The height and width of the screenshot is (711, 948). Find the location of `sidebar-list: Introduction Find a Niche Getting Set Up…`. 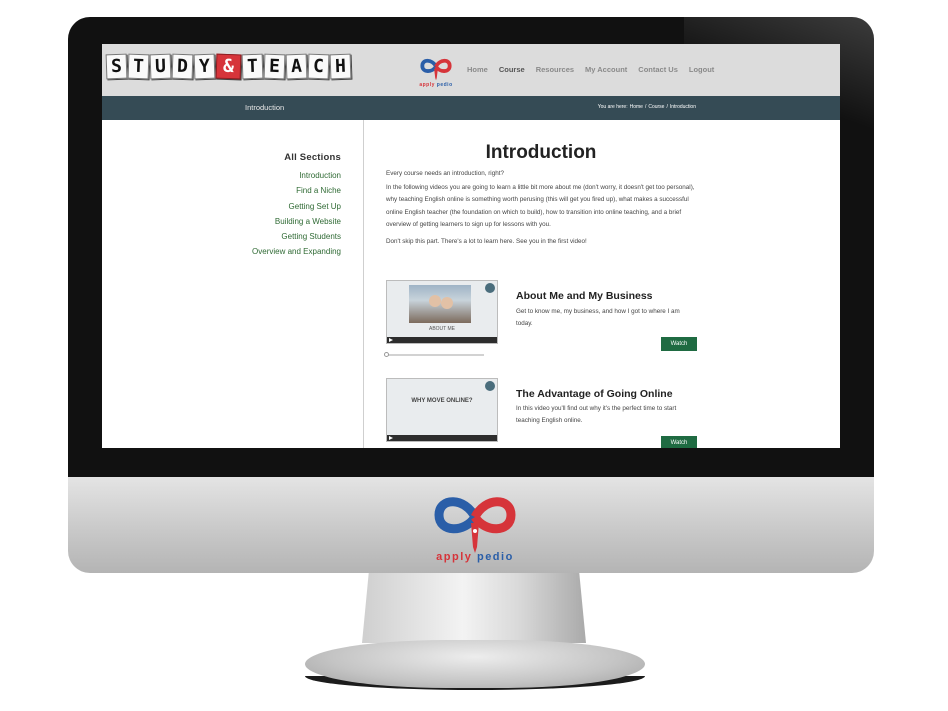

sidebar-list: Introduction Find a Niche Getting Set Up… is located at coordinates (296, 214).